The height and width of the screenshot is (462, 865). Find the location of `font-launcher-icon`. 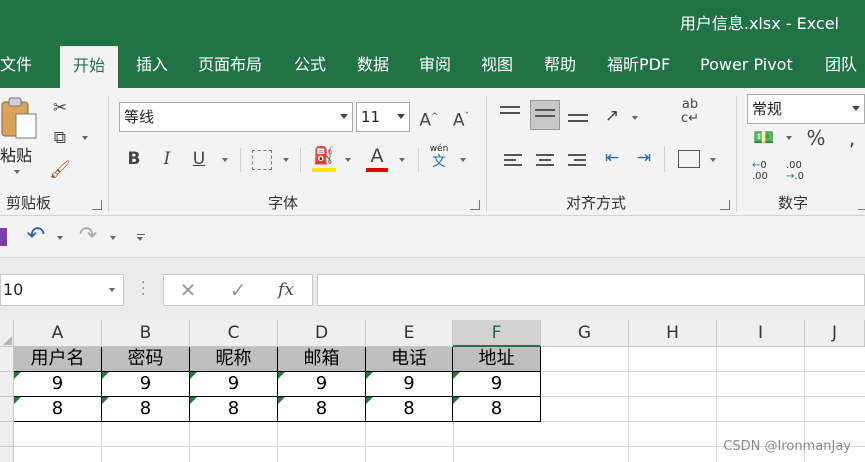

font-launcher-icon is located at coordinates (475, 205).